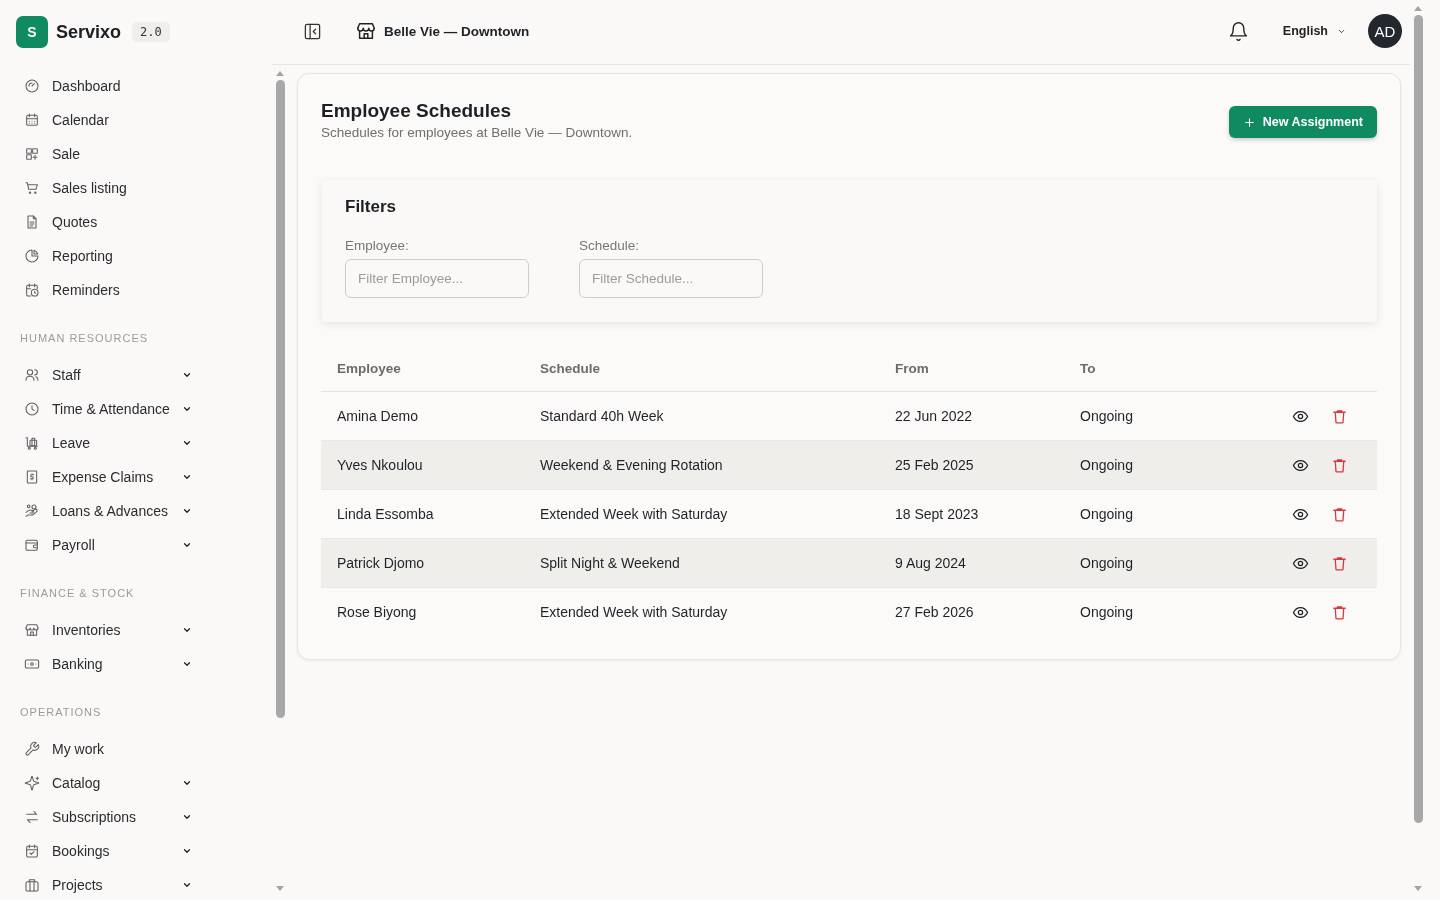  What do you see at coordinates (100, 256) in the screenshot?
I see `sidebar-item: Reporting` at bounding box center [100, 256].